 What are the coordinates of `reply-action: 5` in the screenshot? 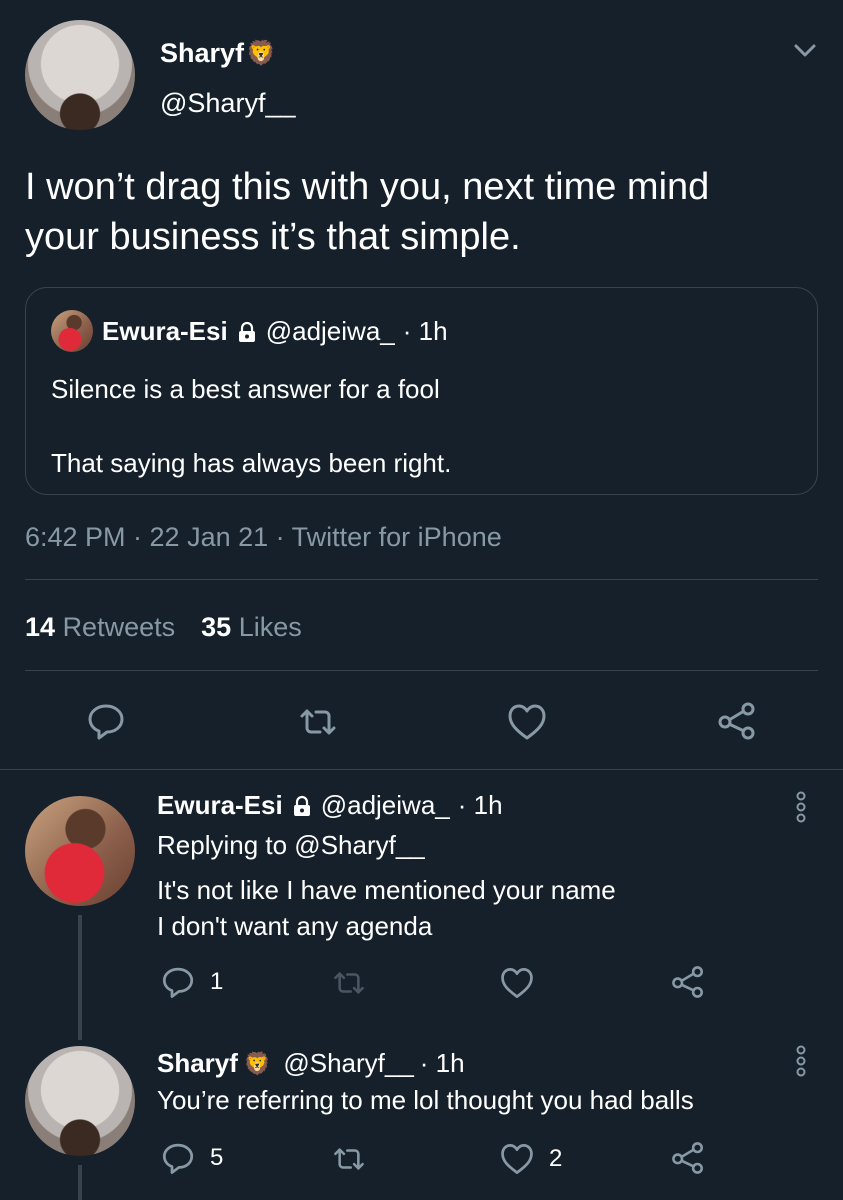 It's located at (191, 1158).